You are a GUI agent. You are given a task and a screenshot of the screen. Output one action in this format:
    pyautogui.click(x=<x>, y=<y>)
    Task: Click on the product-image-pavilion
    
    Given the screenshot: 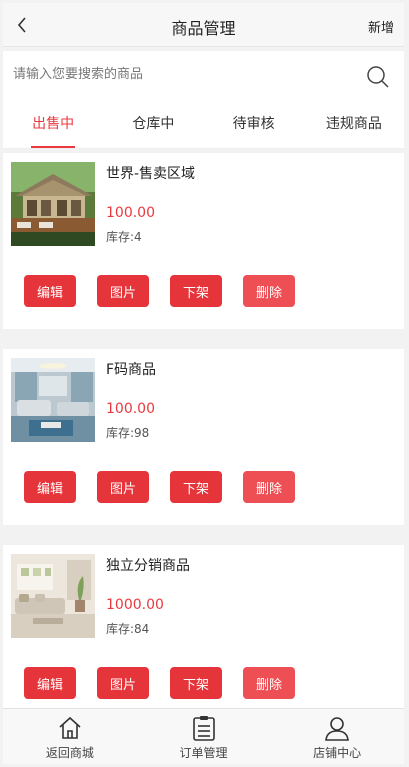 What is the action you would take?
    pyautogui.click(x=53, y=204)
    